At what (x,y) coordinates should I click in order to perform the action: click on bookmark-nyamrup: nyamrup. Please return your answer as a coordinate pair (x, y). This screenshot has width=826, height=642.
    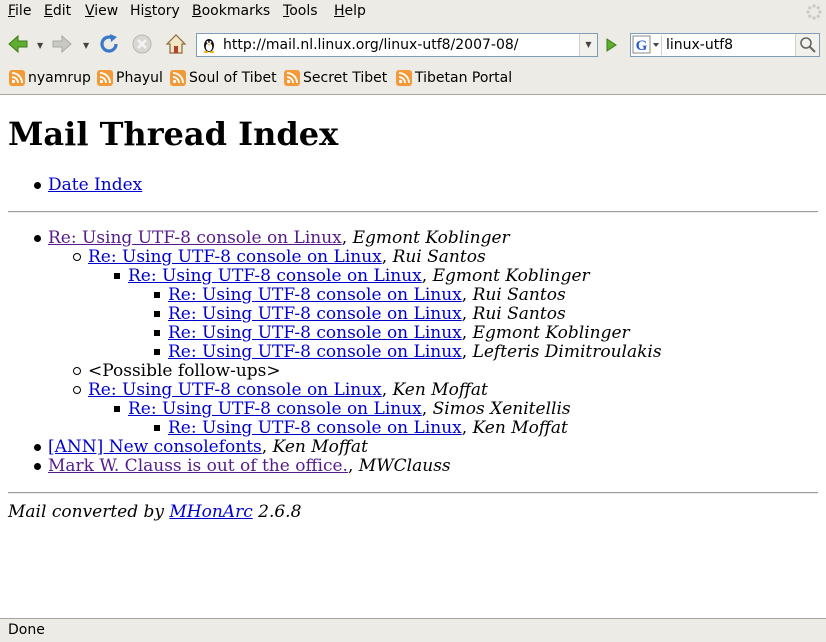
    Looking at the image, I should click on (50, 78).